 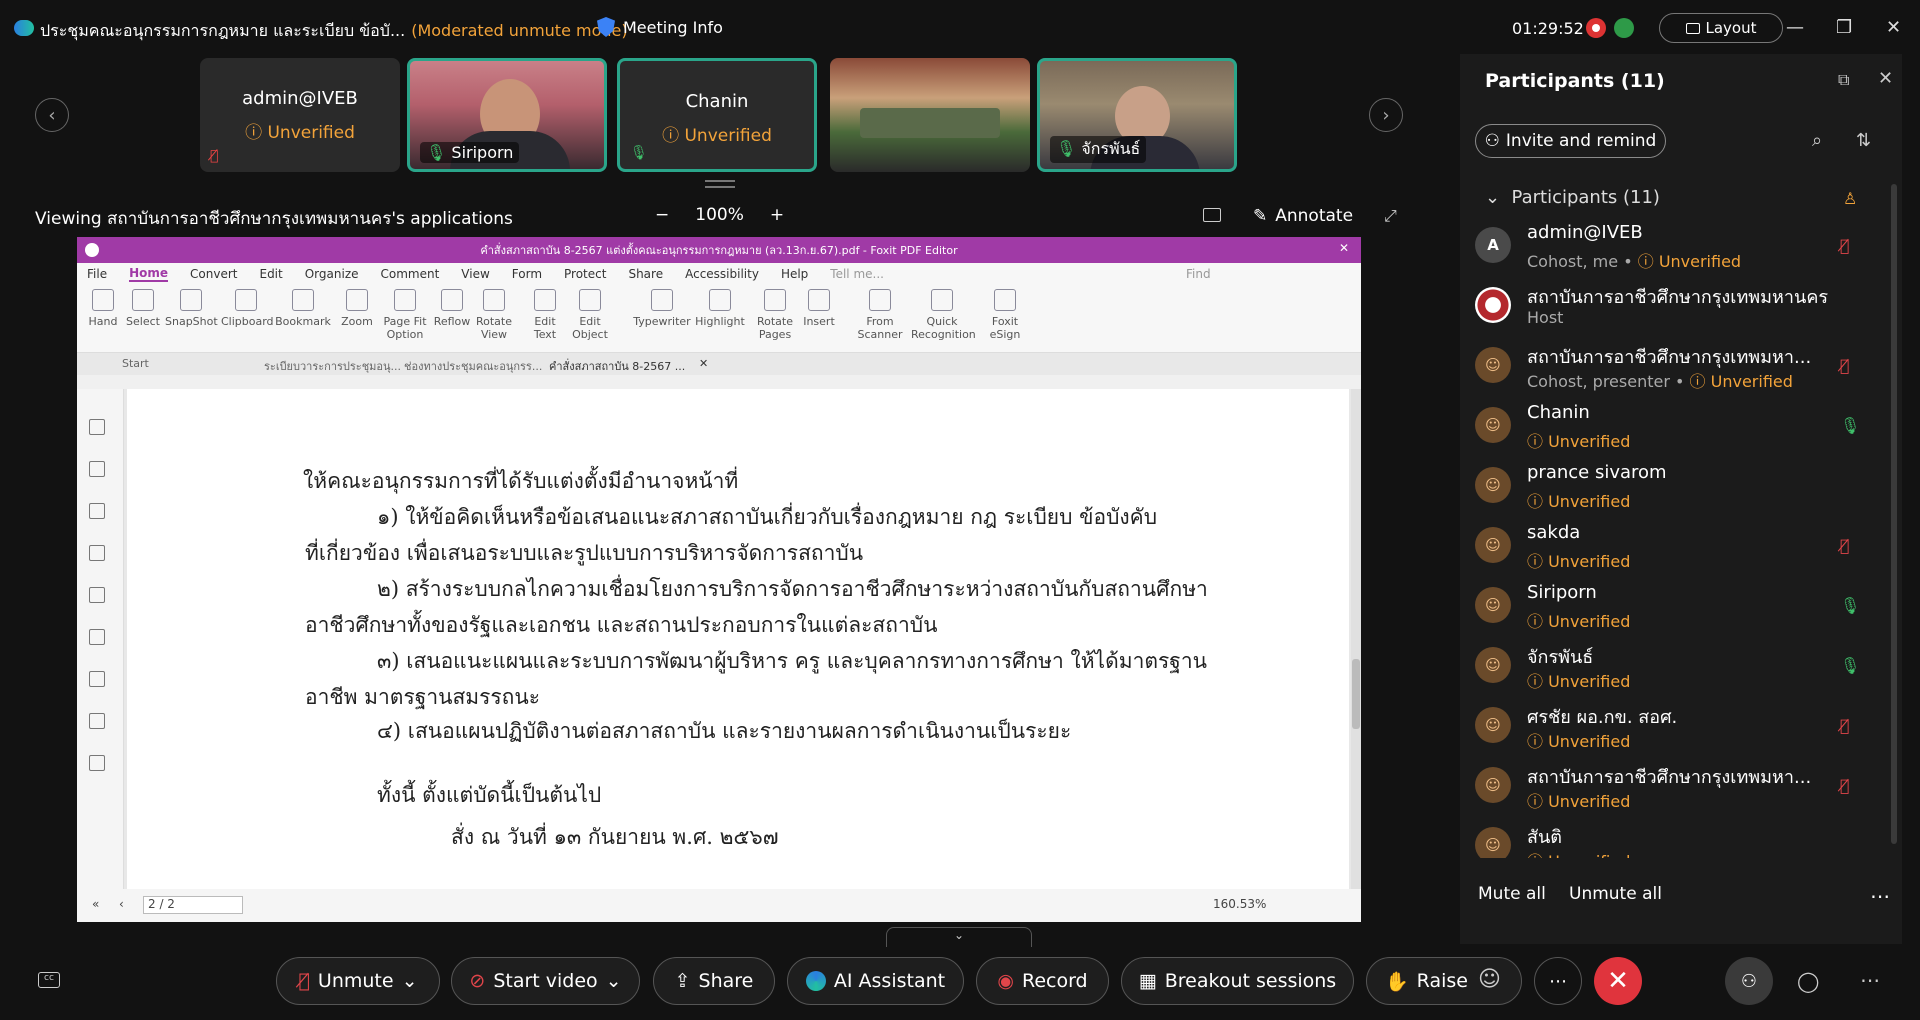 What do you see at coordinates (357, 308) in the screenshot?
I see `ribbon-zoom: Zoom` at bounding box center [357, 308].